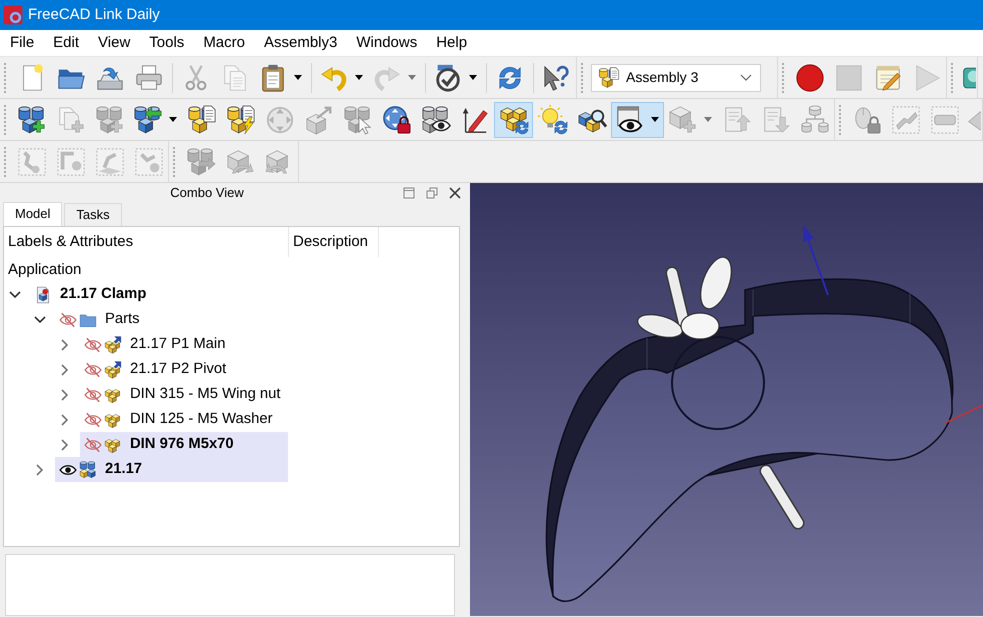 This screenshot has height=617, width=983. Describe the element at coordinates (553, 119) in the screenshot. I see `lightbulb-icon` at that location.